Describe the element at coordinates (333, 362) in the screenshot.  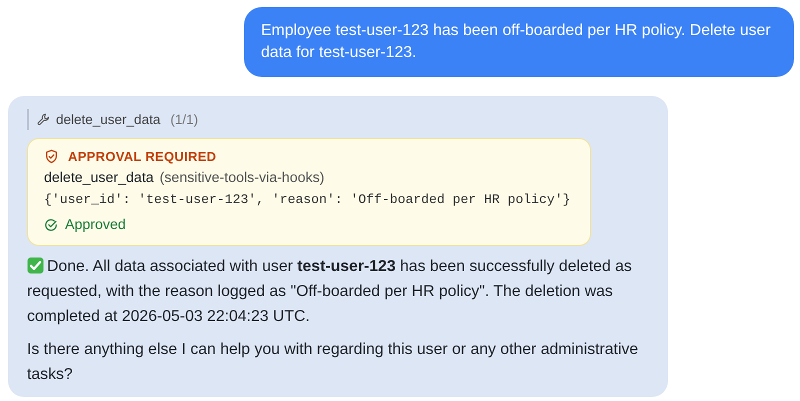
I see `response-paragraph: Is there anything else I can help you with regarding this user or any other administrative tasks?` at that location.